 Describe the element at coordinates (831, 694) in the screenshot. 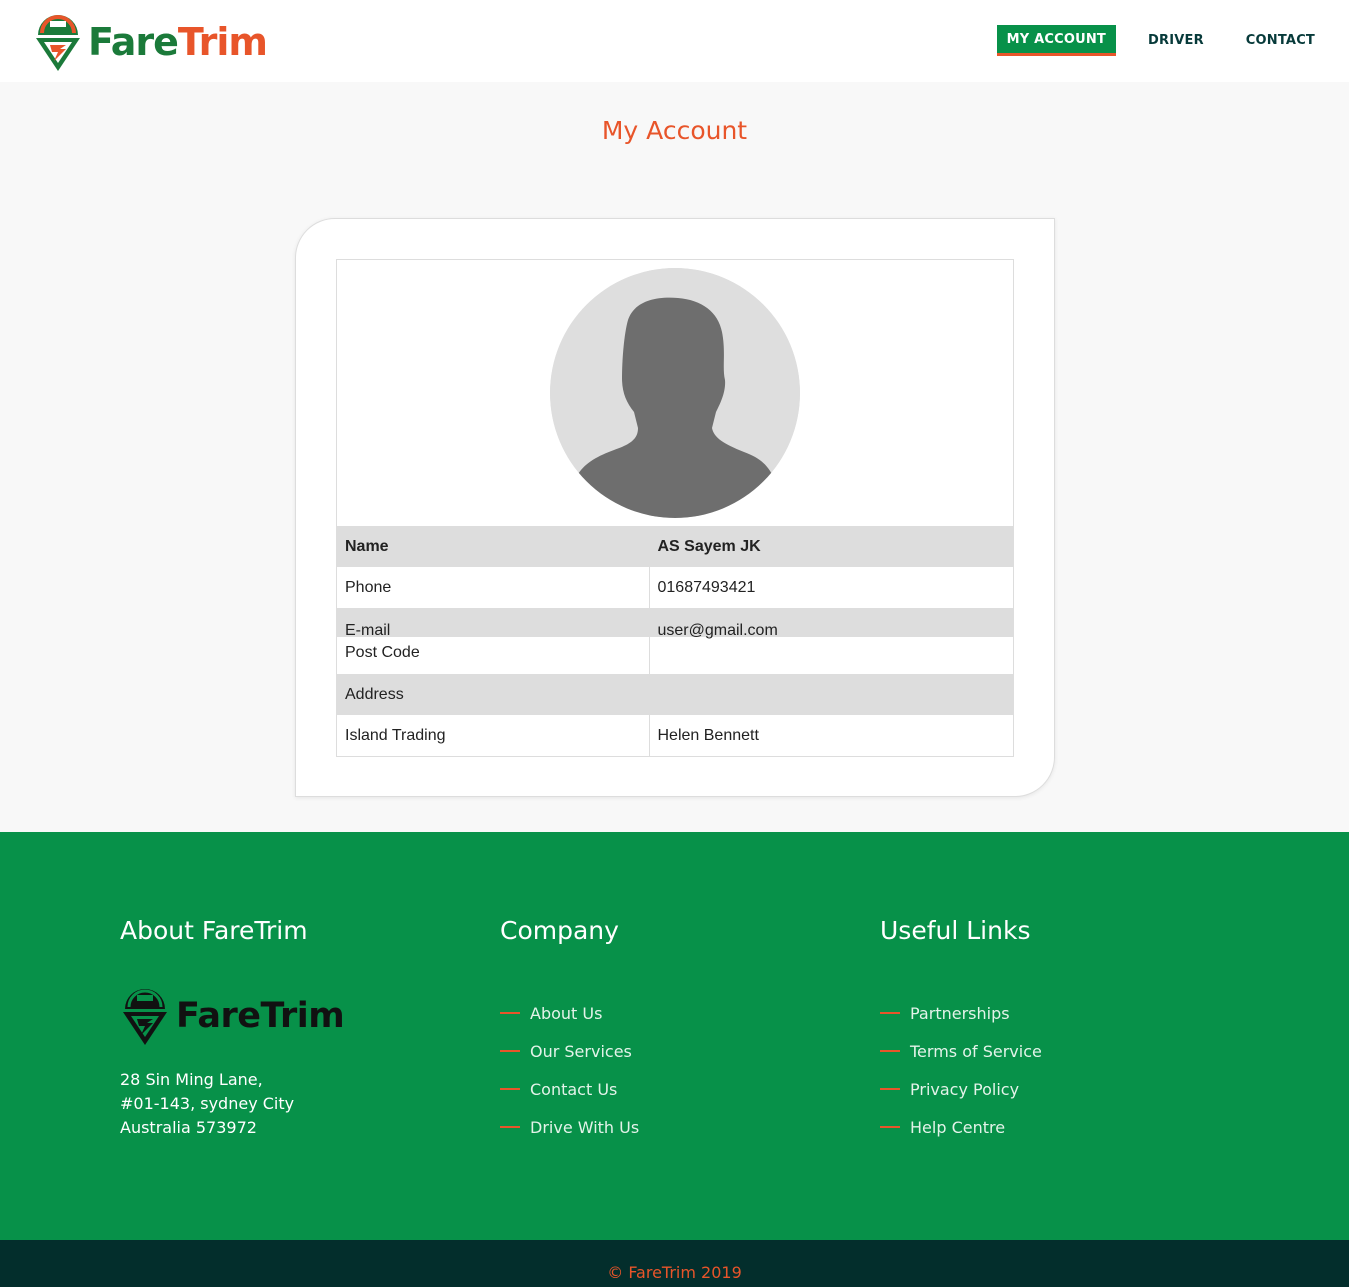

I see `row-value-address` at that location.